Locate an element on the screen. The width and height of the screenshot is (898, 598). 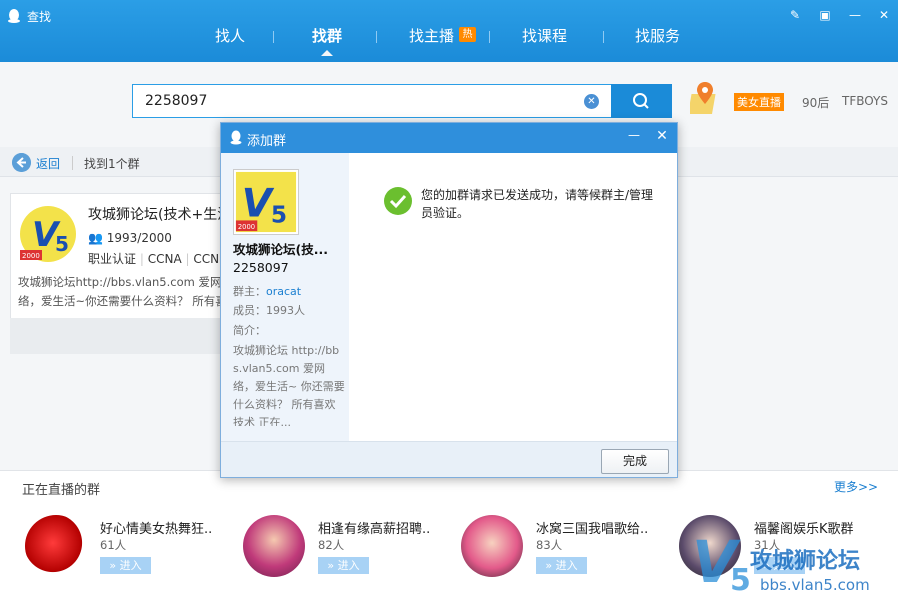
dialog-close-button: ✕ is located at coordinates (662, 137).